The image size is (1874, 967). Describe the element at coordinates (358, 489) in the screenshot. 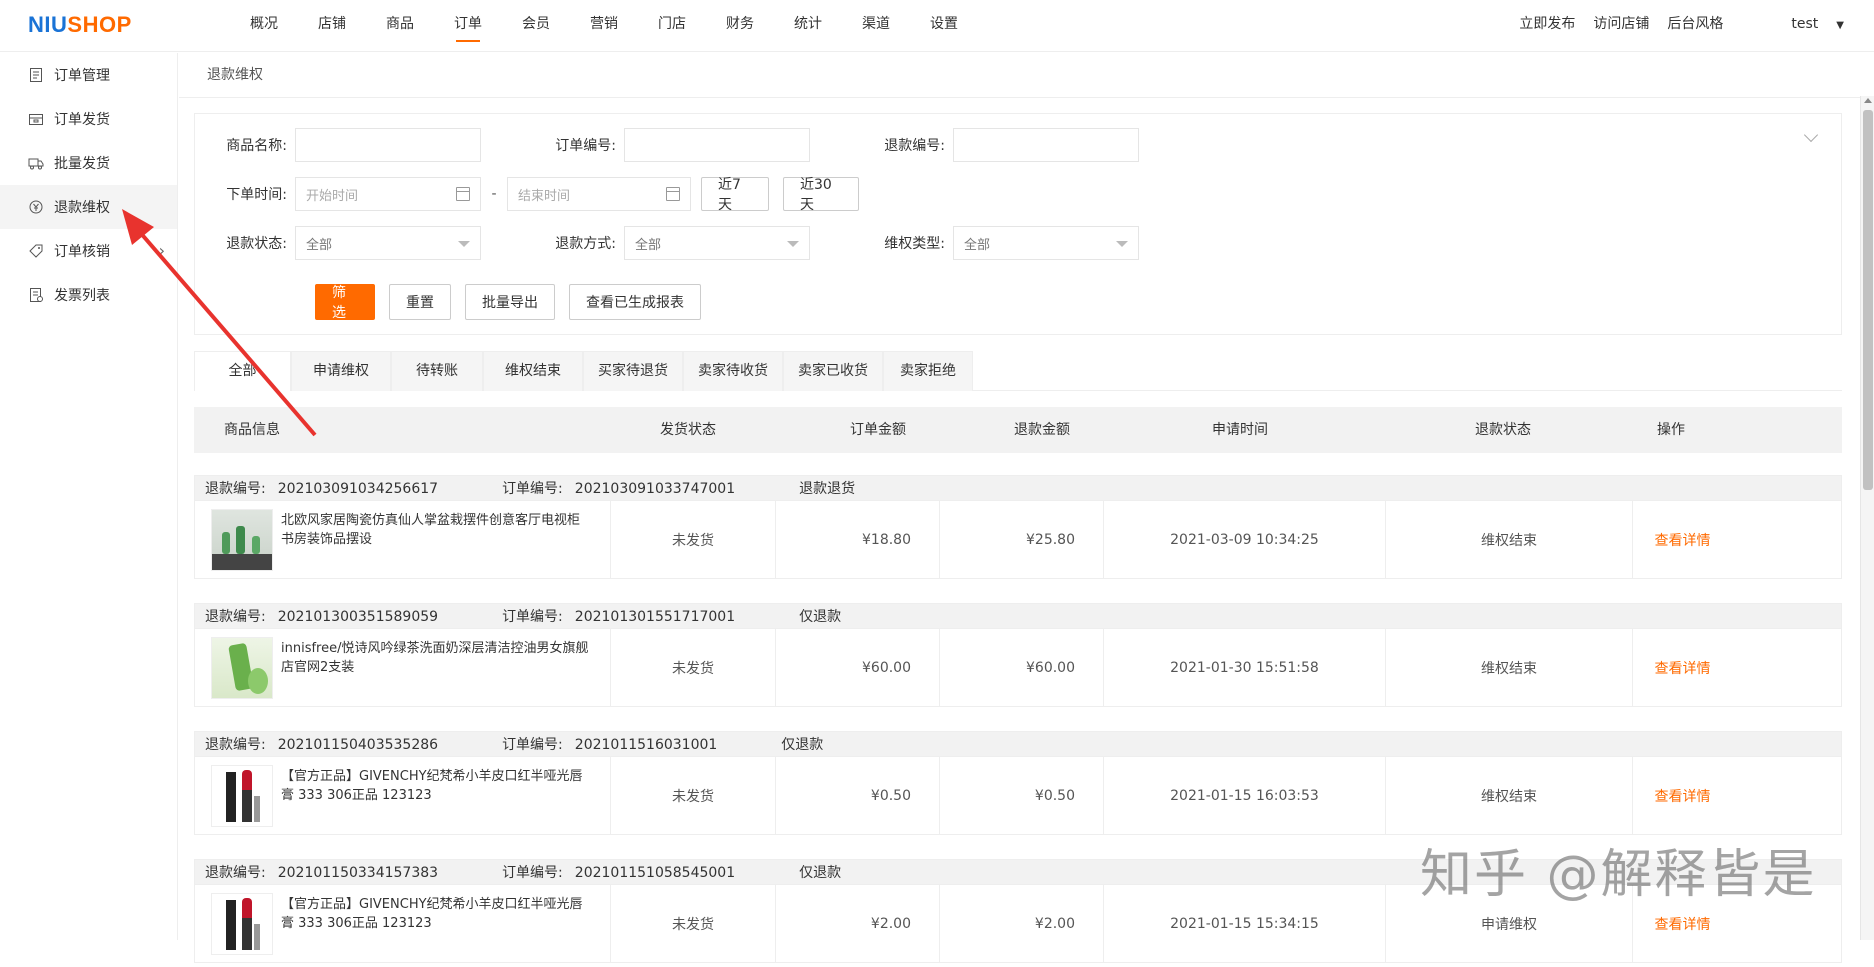

I see `refund-no-value: 202103091034256617` at that location.